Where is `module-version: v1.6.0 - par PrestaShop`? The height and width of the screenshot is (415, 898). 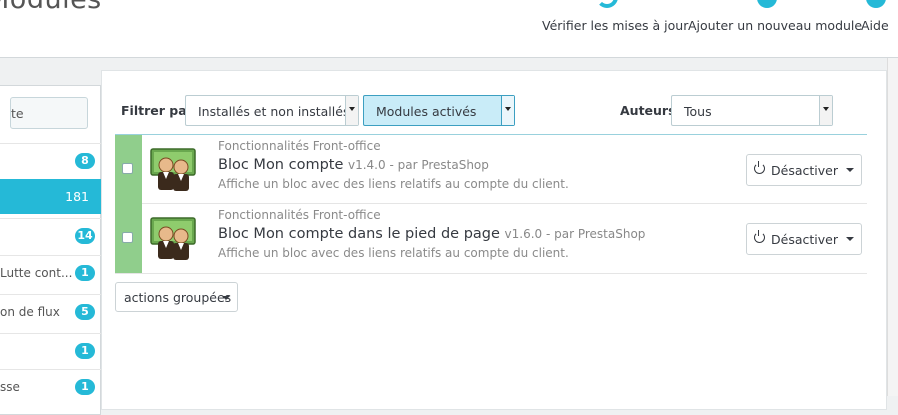
module-version: v1.6.0 - par PrestaShop is located at coordinates (575, 234).